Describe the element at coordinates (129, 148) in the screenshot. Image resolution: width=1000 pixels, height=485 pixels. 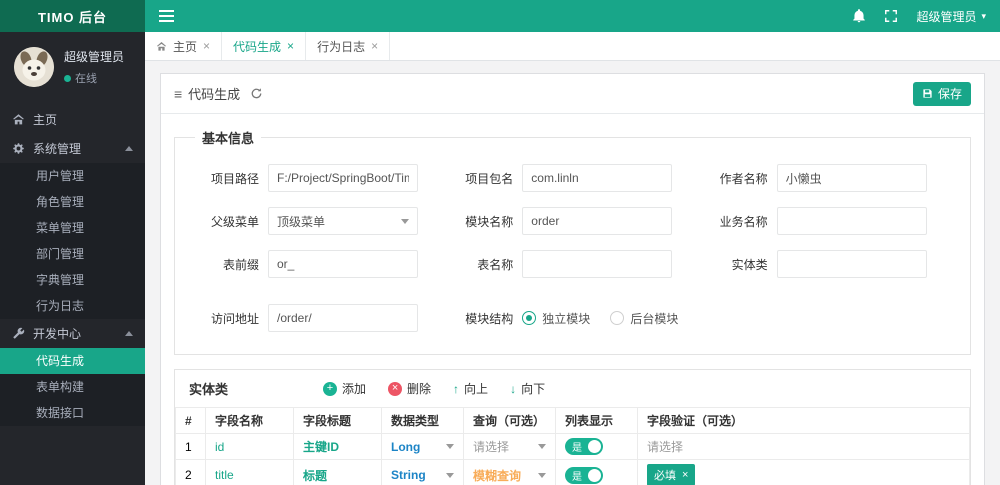
I see `chevron-up-icon` at that location.